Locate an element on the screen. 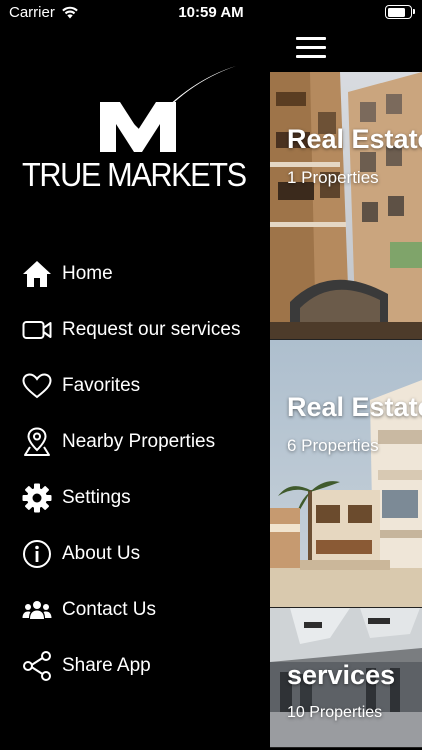 The image size is (422, 750). home-icon is located at coordinates (37, 274).